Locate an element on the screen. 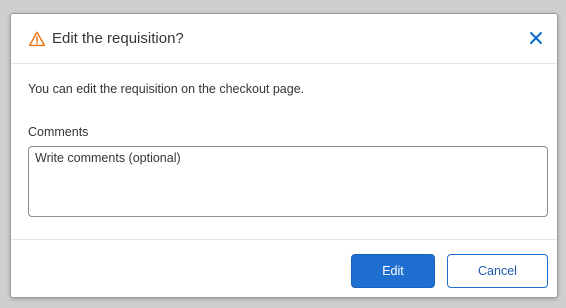 The width and height of the screenshot is (566, 308). warning-triangle-icon is located at coordinates (37, 39).